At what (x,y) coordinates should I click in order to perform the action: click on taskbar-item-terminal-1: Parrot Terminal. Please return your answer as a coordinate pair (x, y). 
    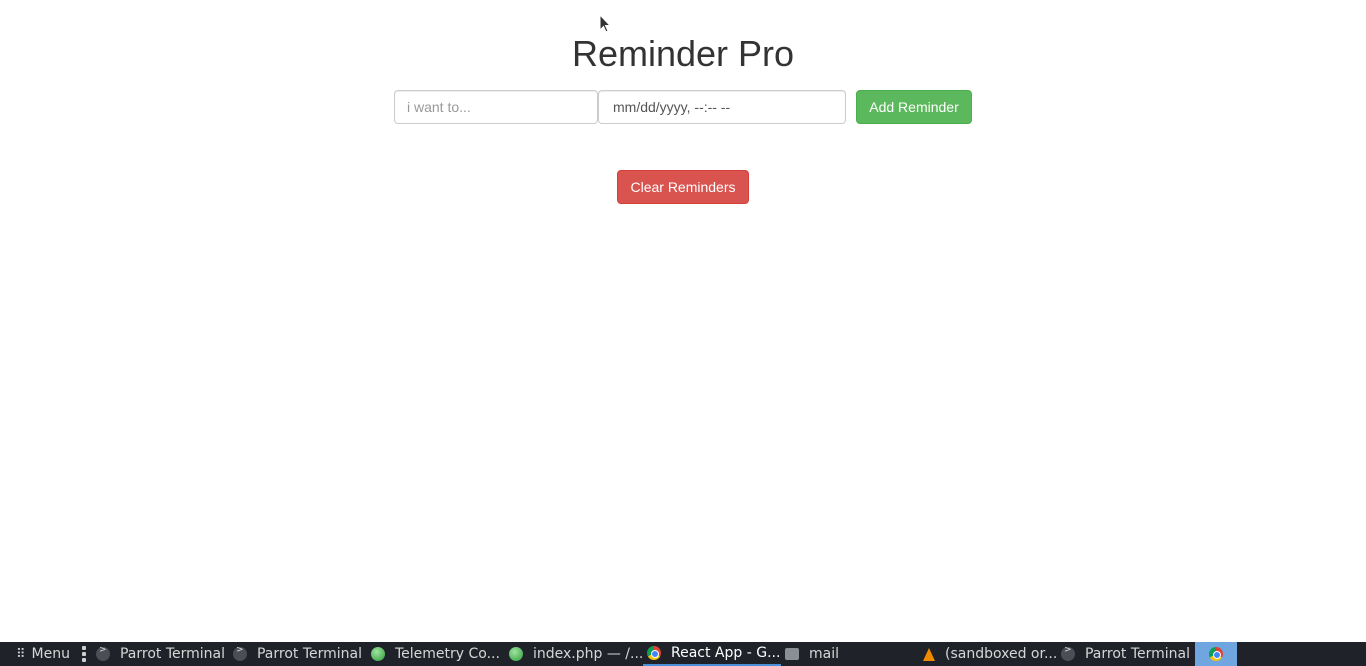
    Looking at the image, I should click on (160, 654).